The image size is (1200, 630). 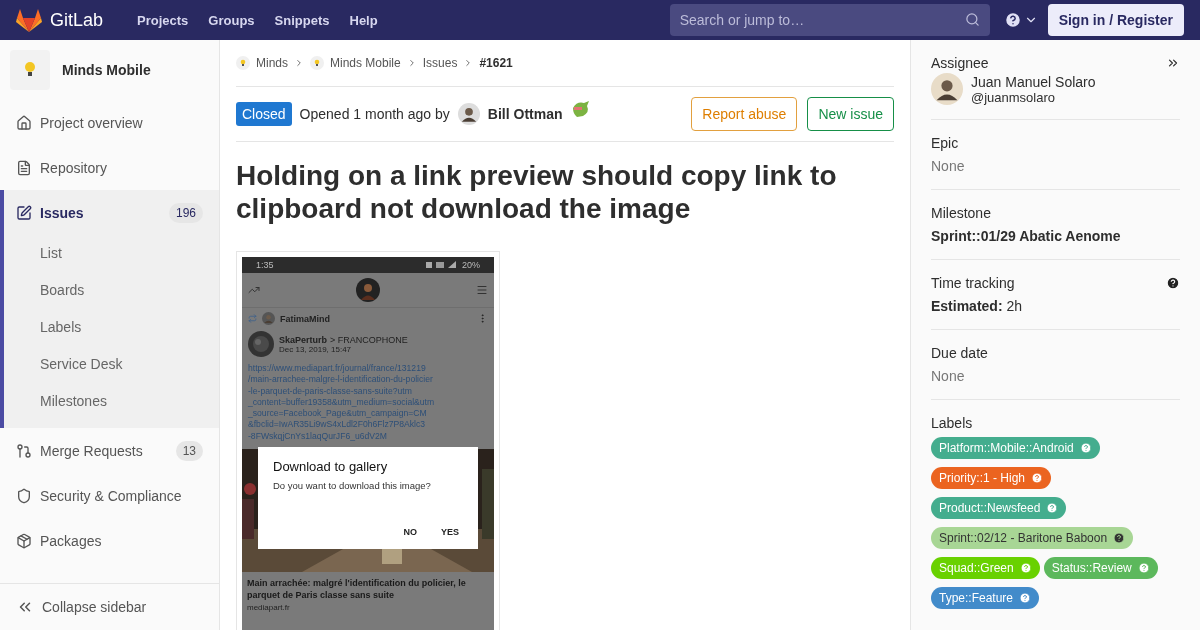 What do you see at coordinates (24, 540) in the screenshot?
I see `package-icon` at bounding box center [24, 540].